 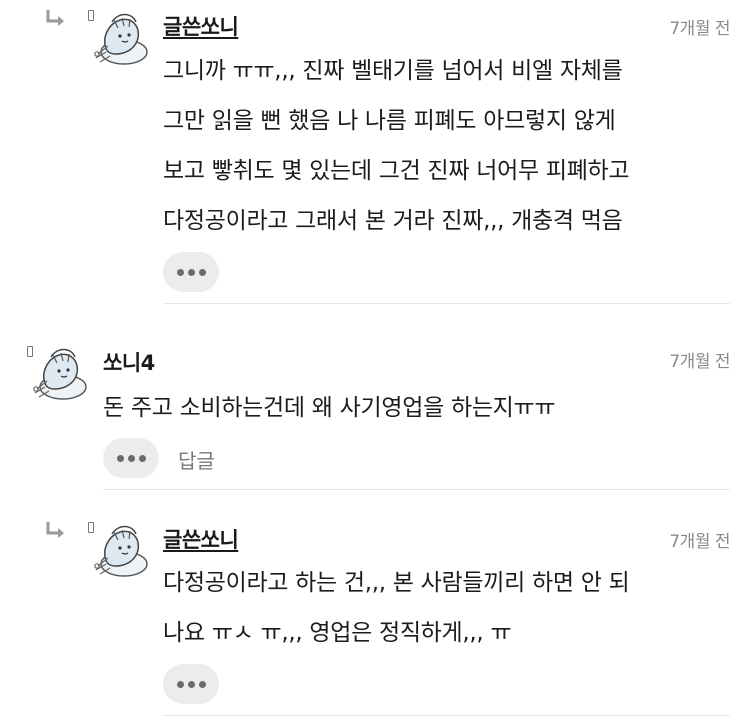 What do you see at coordinates (196, 459) in the screenshot?
I see `reply-button: 답글` at bounding box center [196, 459].